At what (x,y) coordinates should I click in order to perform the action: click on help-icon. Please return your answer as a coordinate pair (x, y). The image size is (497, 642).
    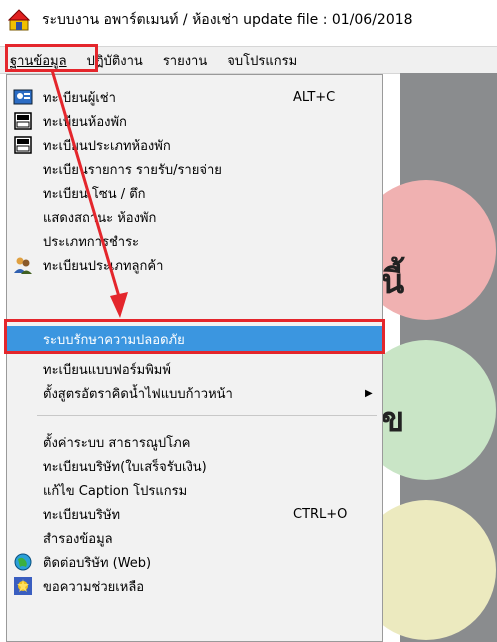
    Looking at the image, I should click on (23, 586).